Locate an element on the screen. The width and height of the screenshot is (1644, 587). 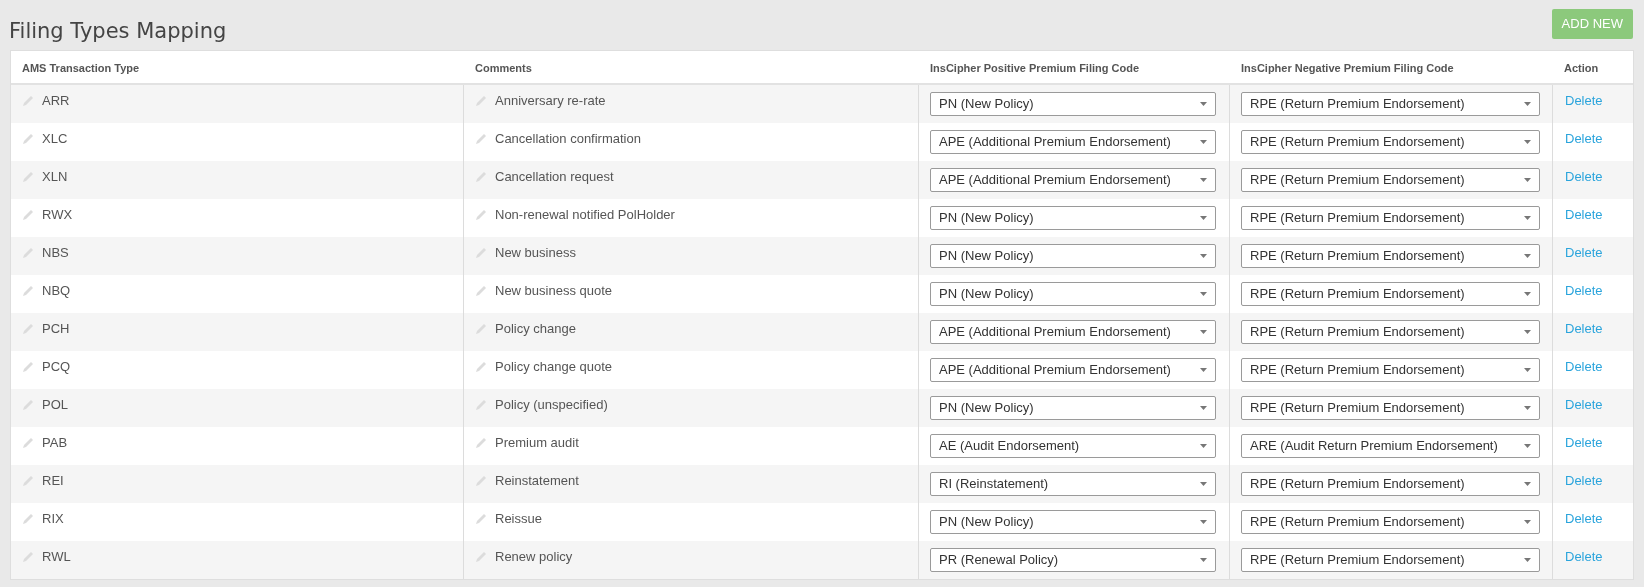
table-cell-text: Policy (unspecified) is located at coordinates (551, 405).